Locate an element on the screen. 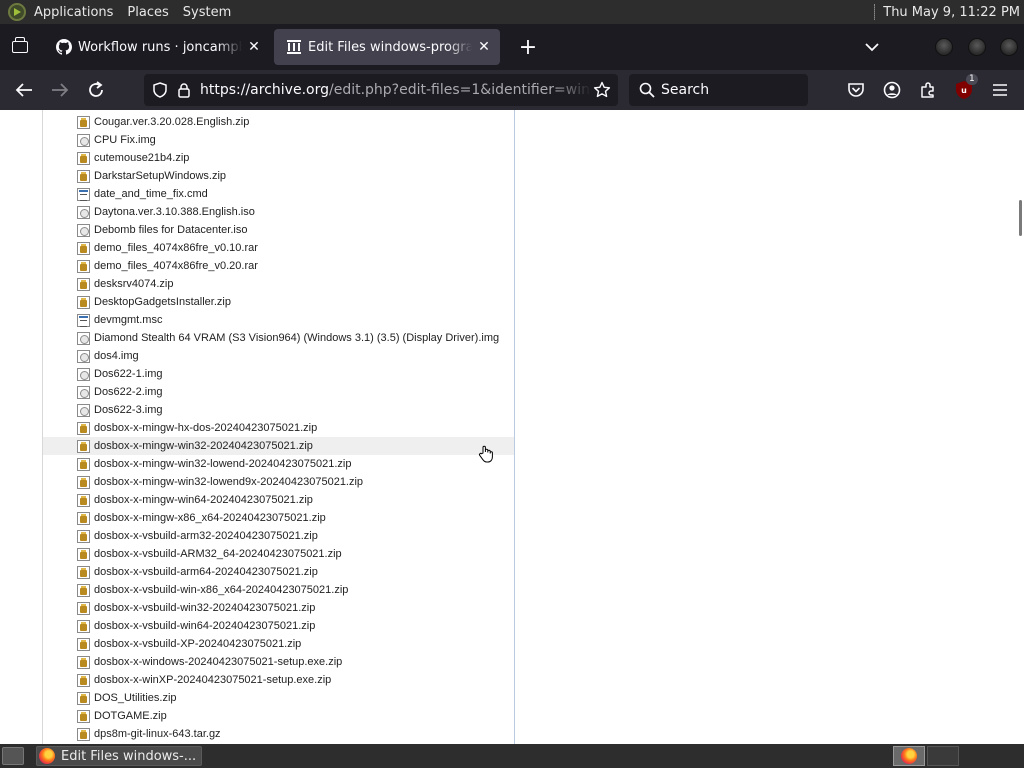  maximize-window-button is located at coordinates (977, 47).